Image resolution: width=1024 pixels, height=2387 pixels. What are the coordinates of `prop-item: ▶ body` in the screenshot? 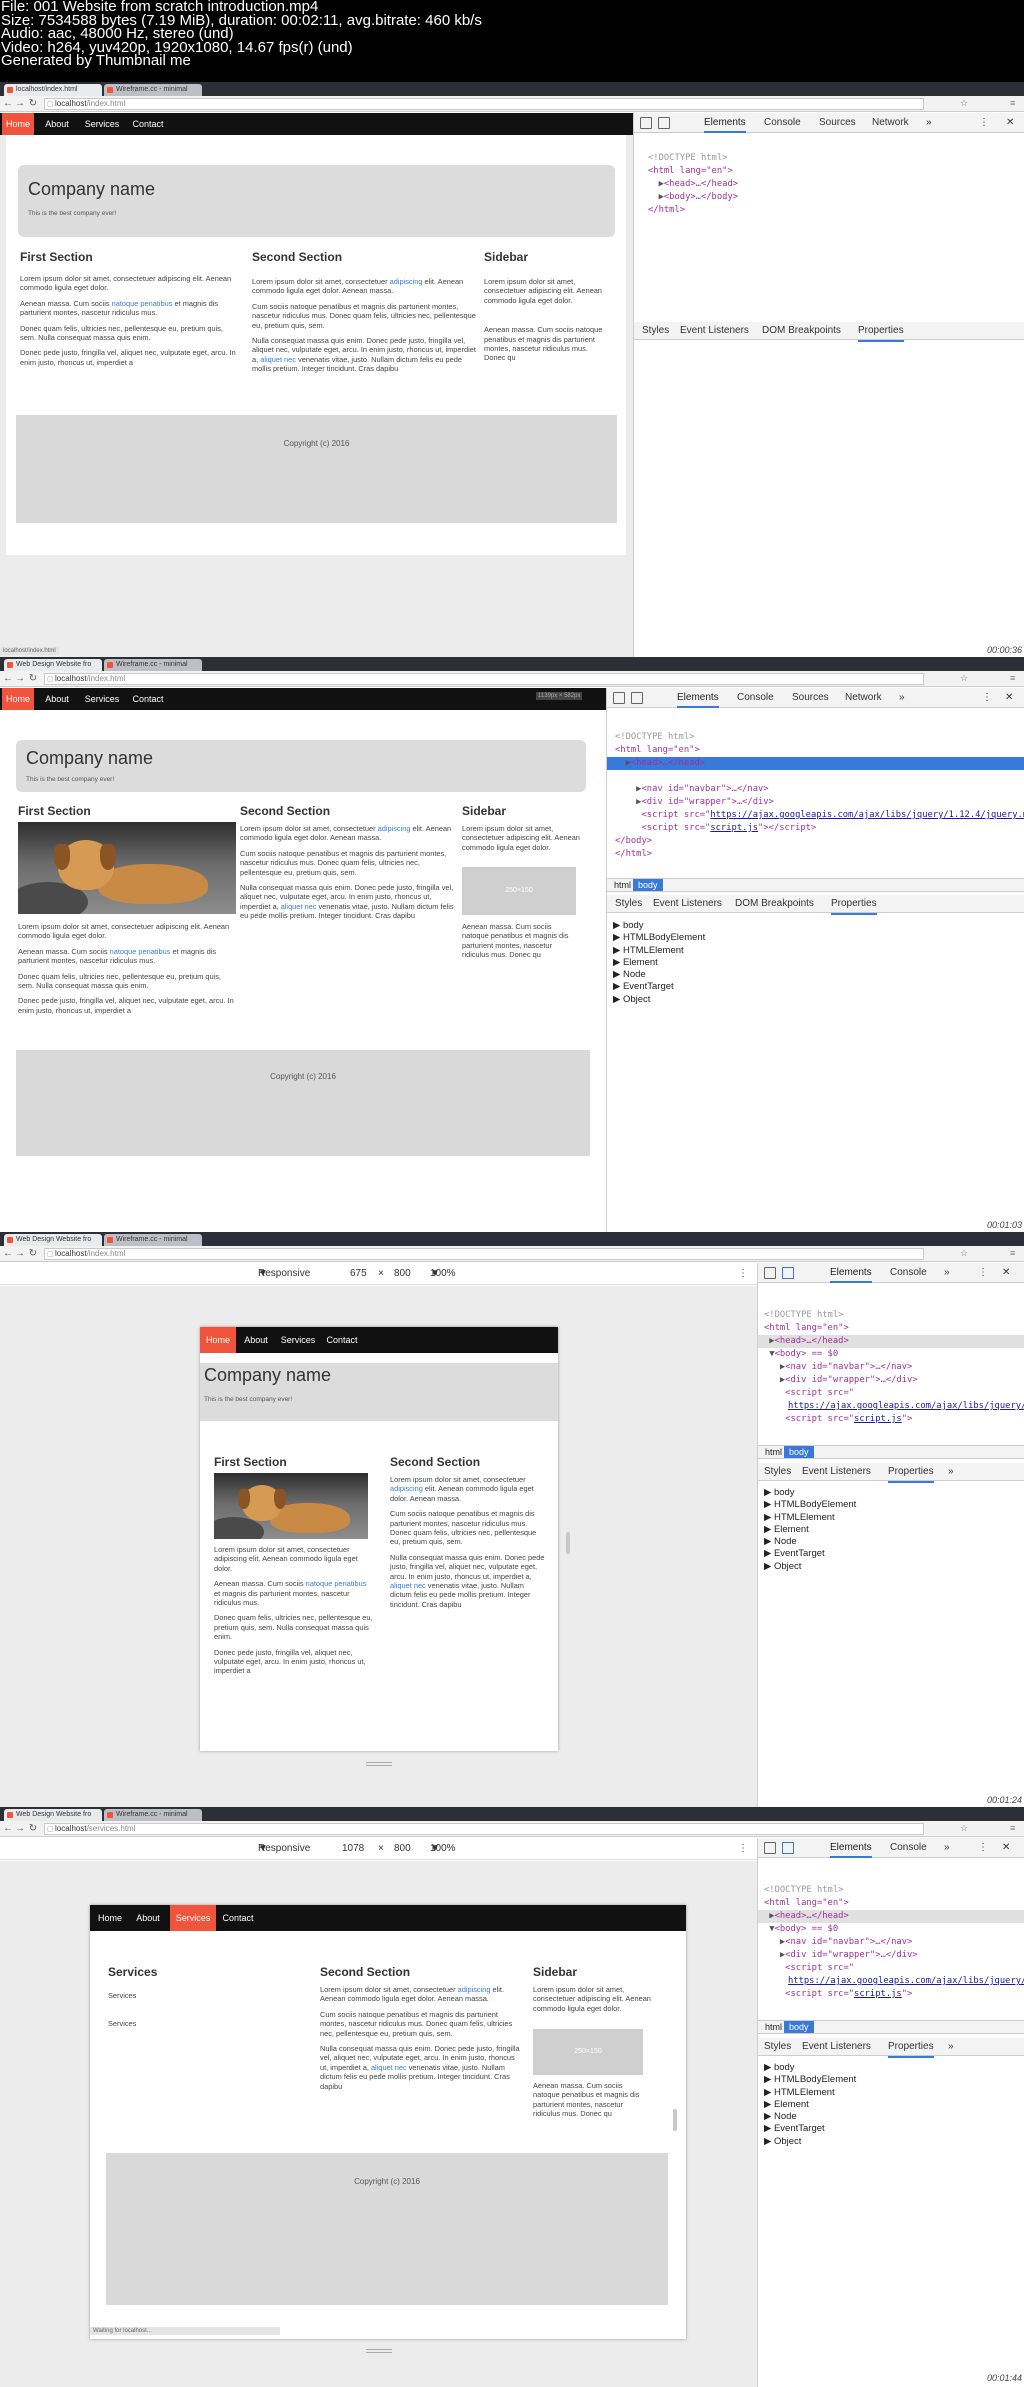 It's located at (810, 2068).